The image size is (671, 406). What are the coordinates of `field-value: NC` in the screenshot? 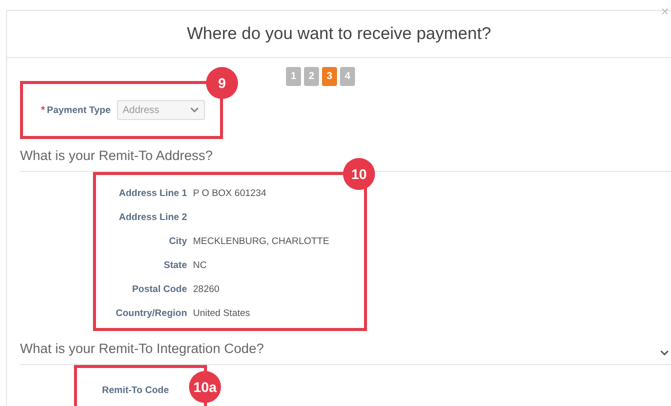 It's located at (200, 265).